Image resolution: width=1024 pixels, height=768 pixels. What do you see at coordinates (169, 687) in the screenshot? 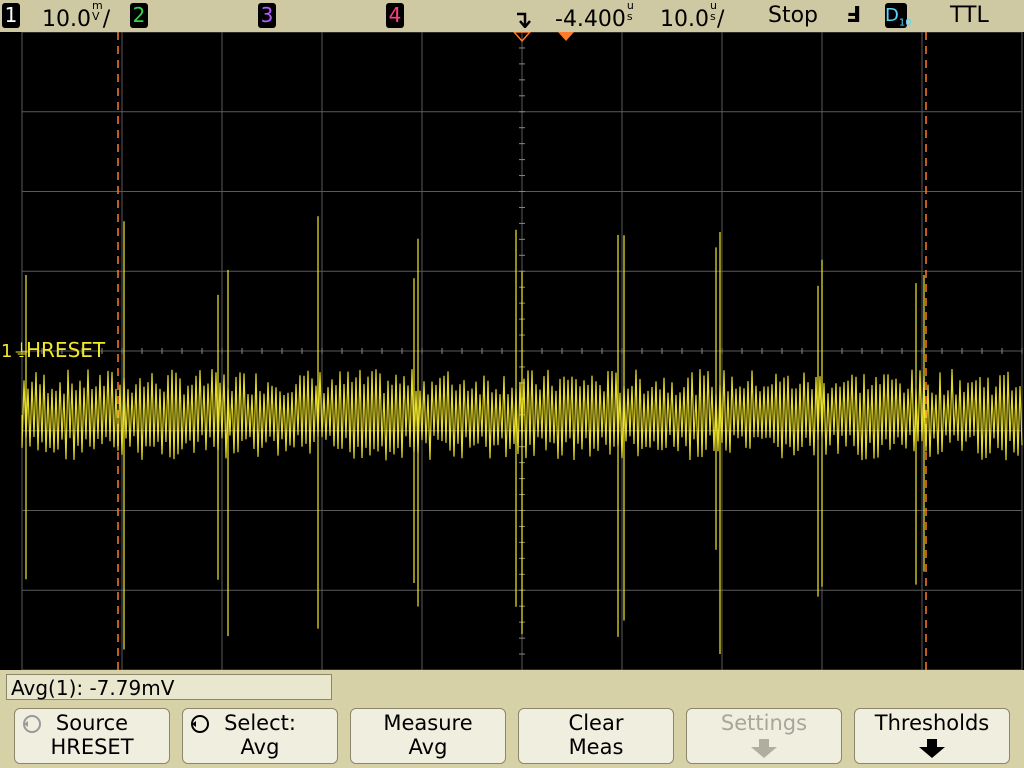
I see `measurement-readout: Avg(1): -7.79mV` at bounding box center [169, 687].